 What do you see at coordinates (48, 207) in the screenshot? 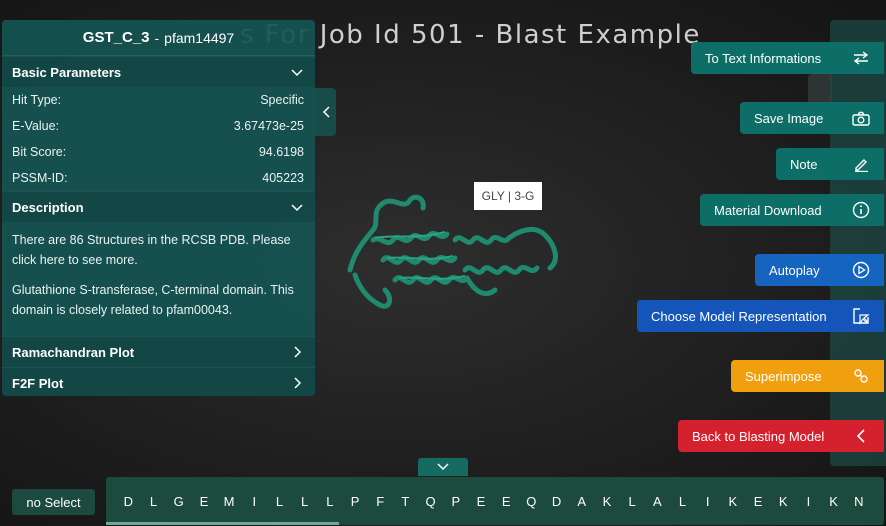
I see `section-label: Description` at bounding box center [48, 207].